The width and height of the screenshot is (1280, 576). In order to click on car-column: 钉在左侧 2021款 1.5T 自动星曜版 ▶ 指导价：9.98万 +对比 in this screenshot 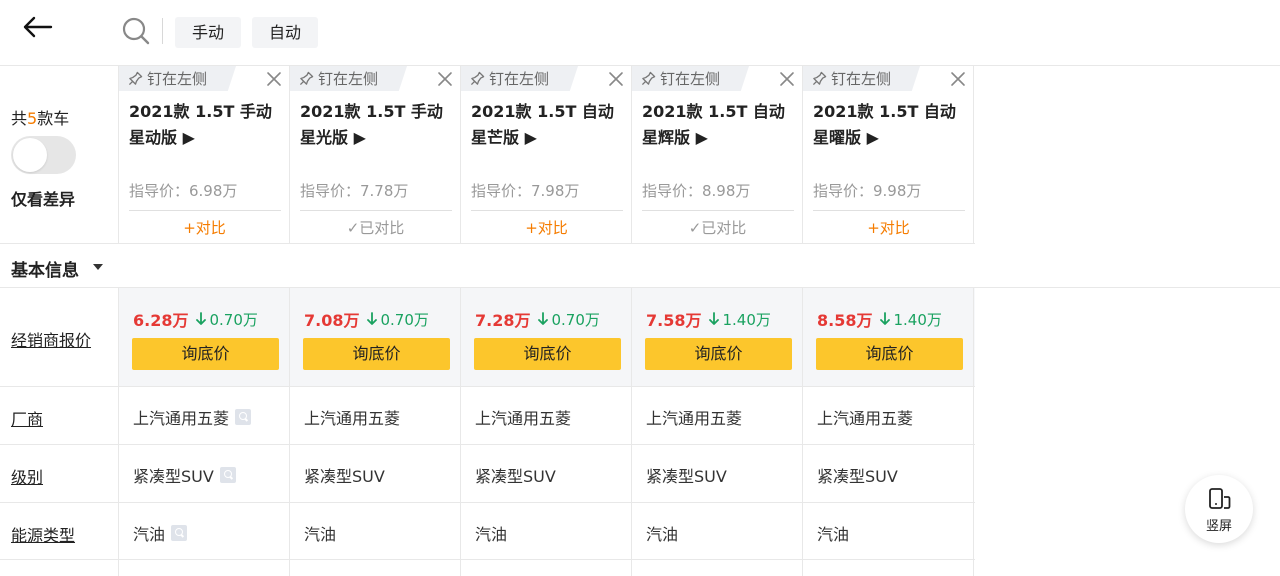, I will do `click(888, 155)`.